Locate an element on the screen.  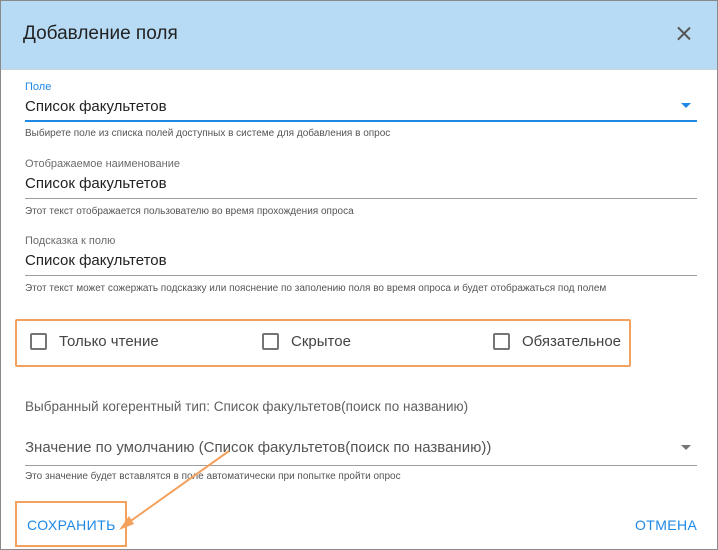
tooltip-label: Подсказка к полю is located at coordinates (70, 241).